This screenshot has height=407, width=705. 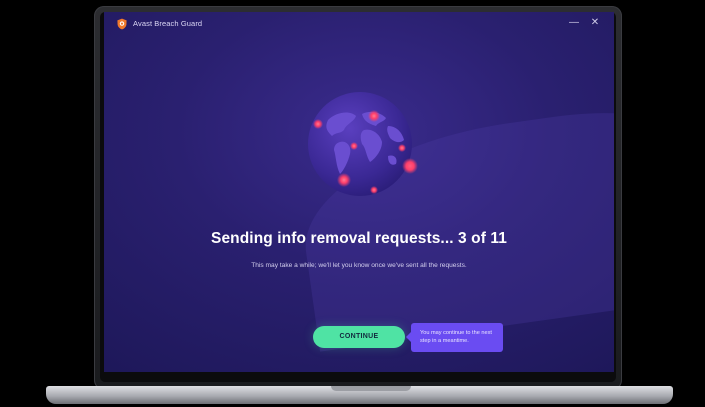 I want to click on alert-dot-icon, so click(x=410, y=166).